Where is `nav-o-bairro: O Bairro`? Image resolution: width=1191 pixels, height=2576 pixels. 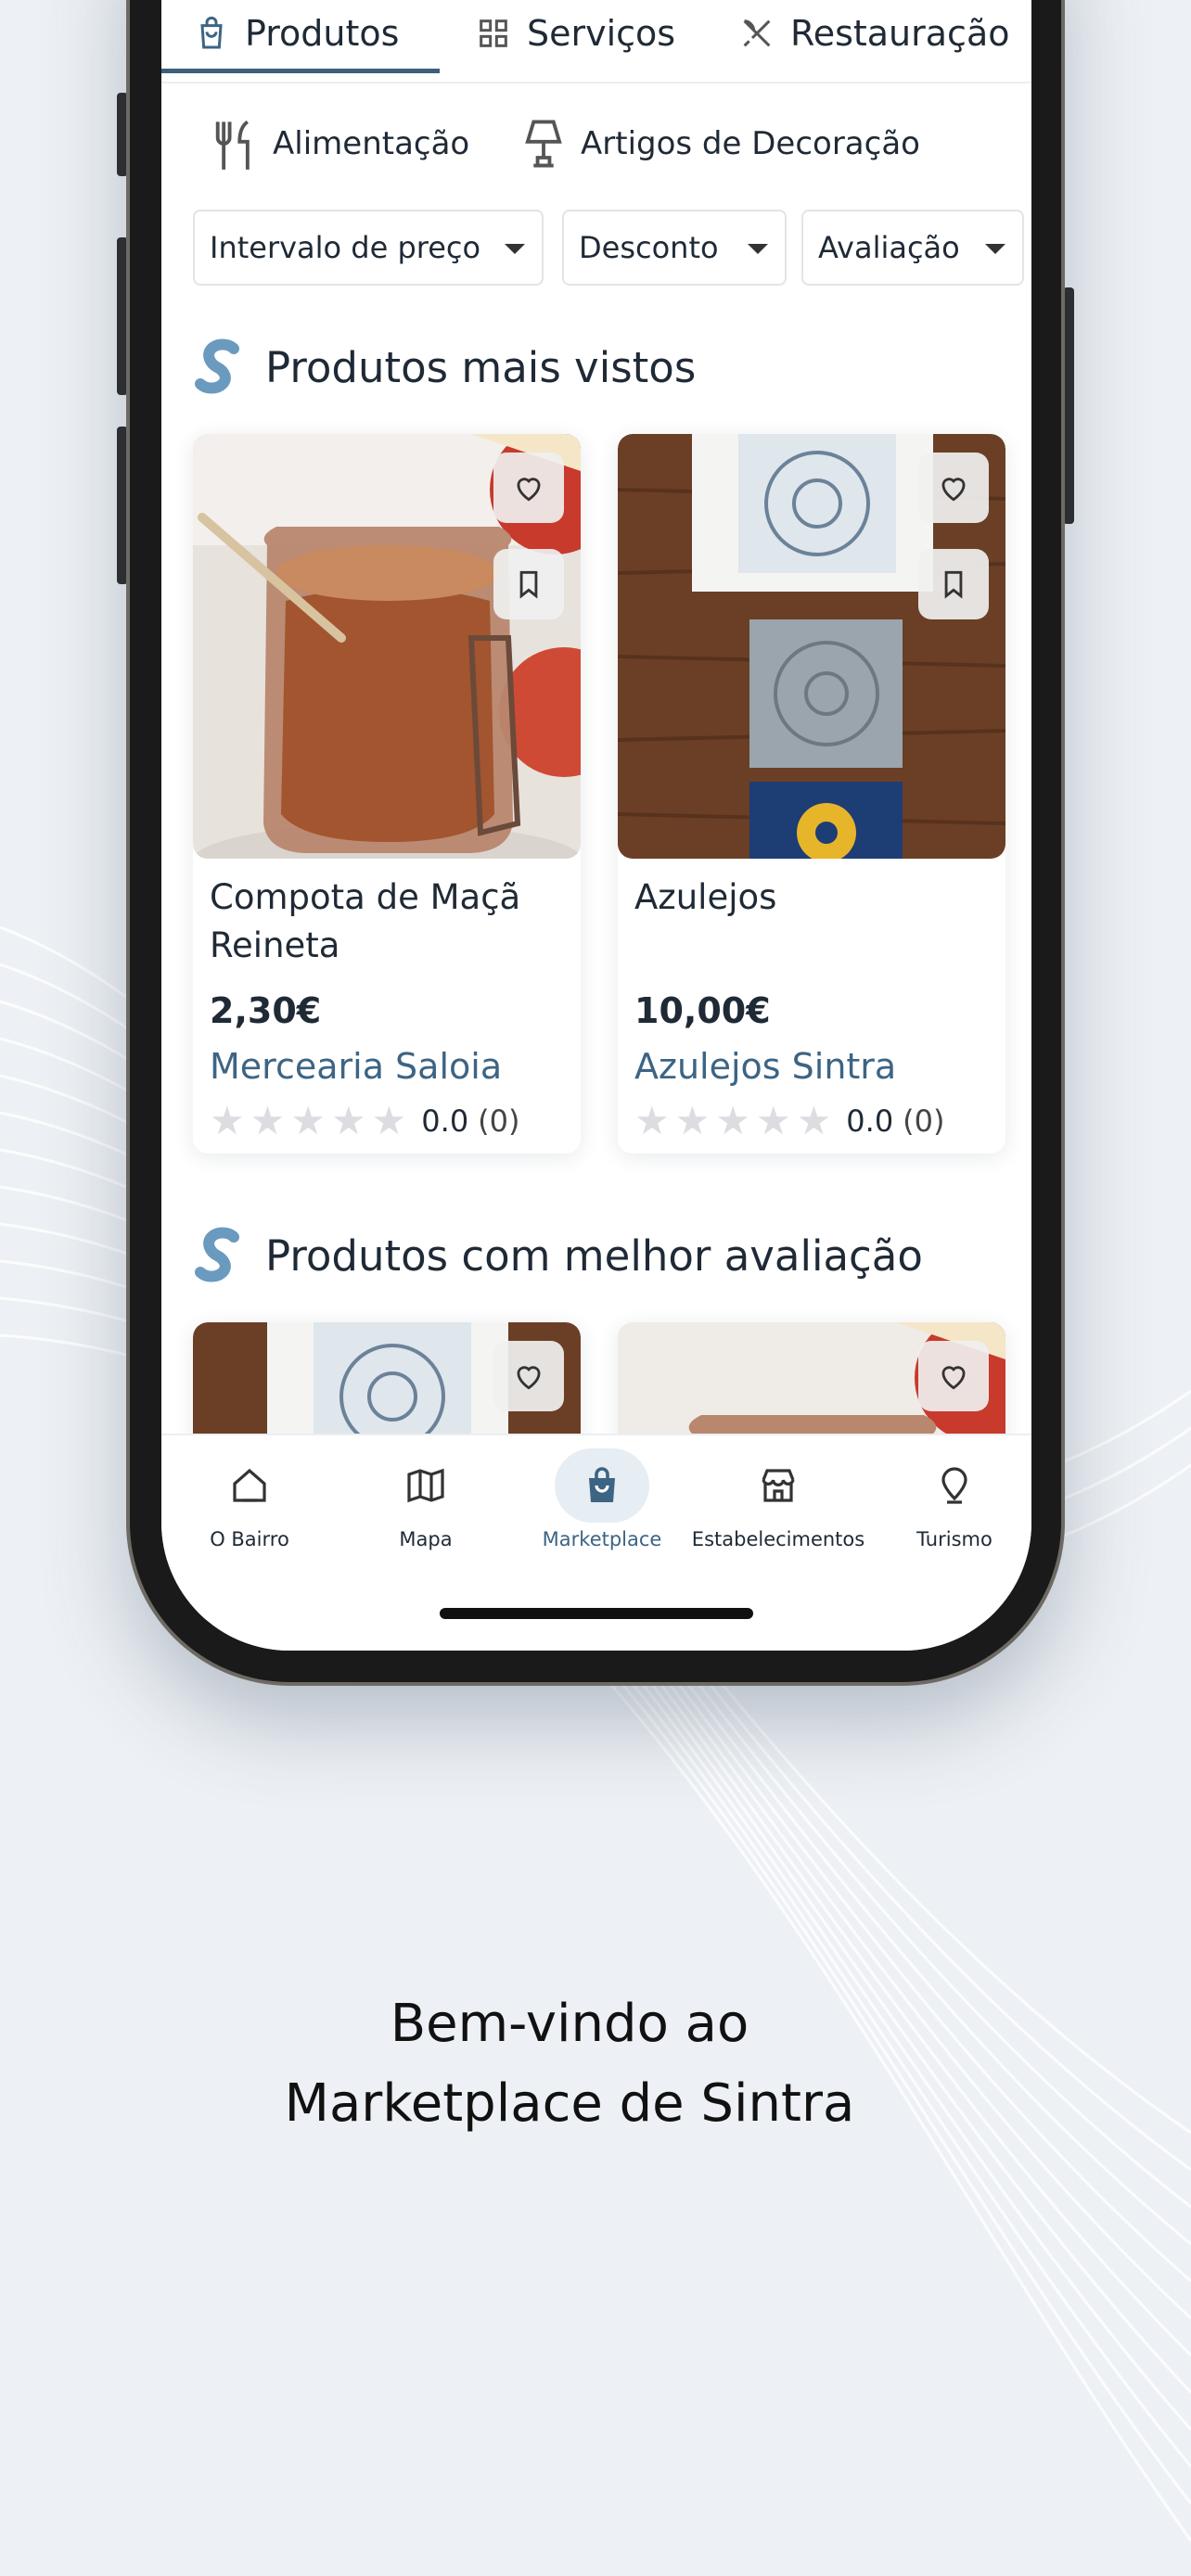
nav-o-bairro: O Bairro is located at coordinates (249, 1501).